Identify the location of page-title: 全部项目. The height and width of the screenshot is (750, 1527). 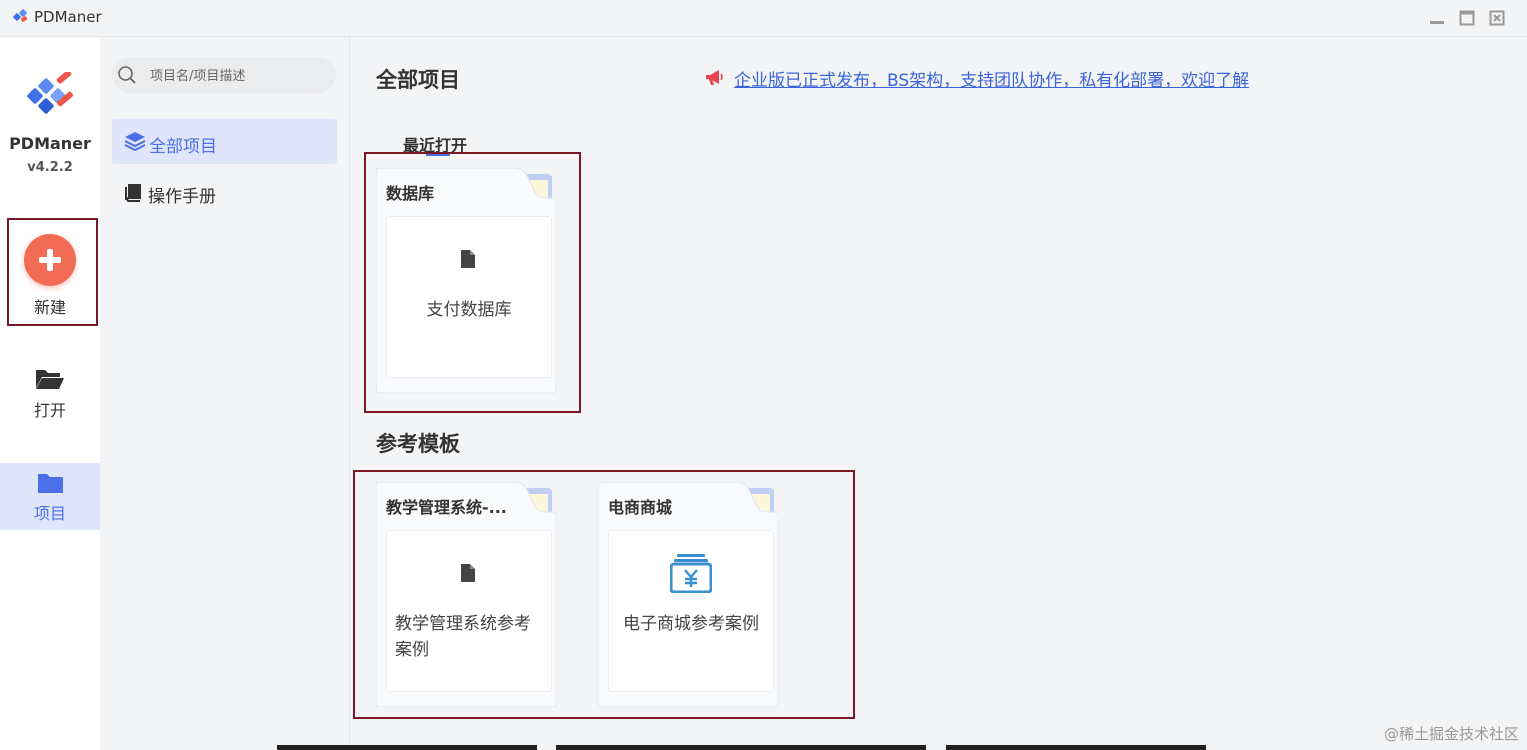
(418, 80).